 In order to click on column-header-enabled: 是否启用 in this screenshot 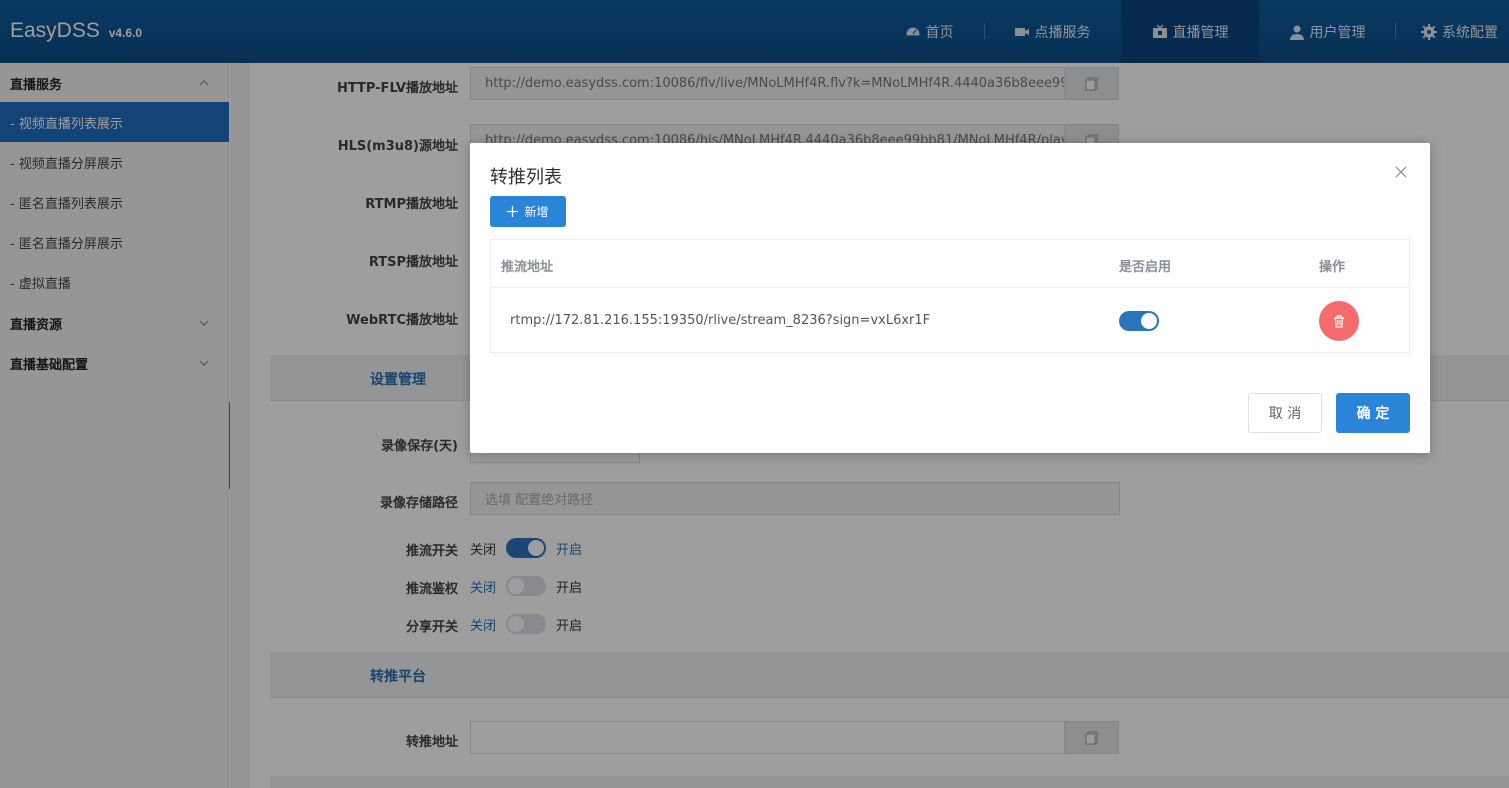, I will do `click(1145, 267)`.